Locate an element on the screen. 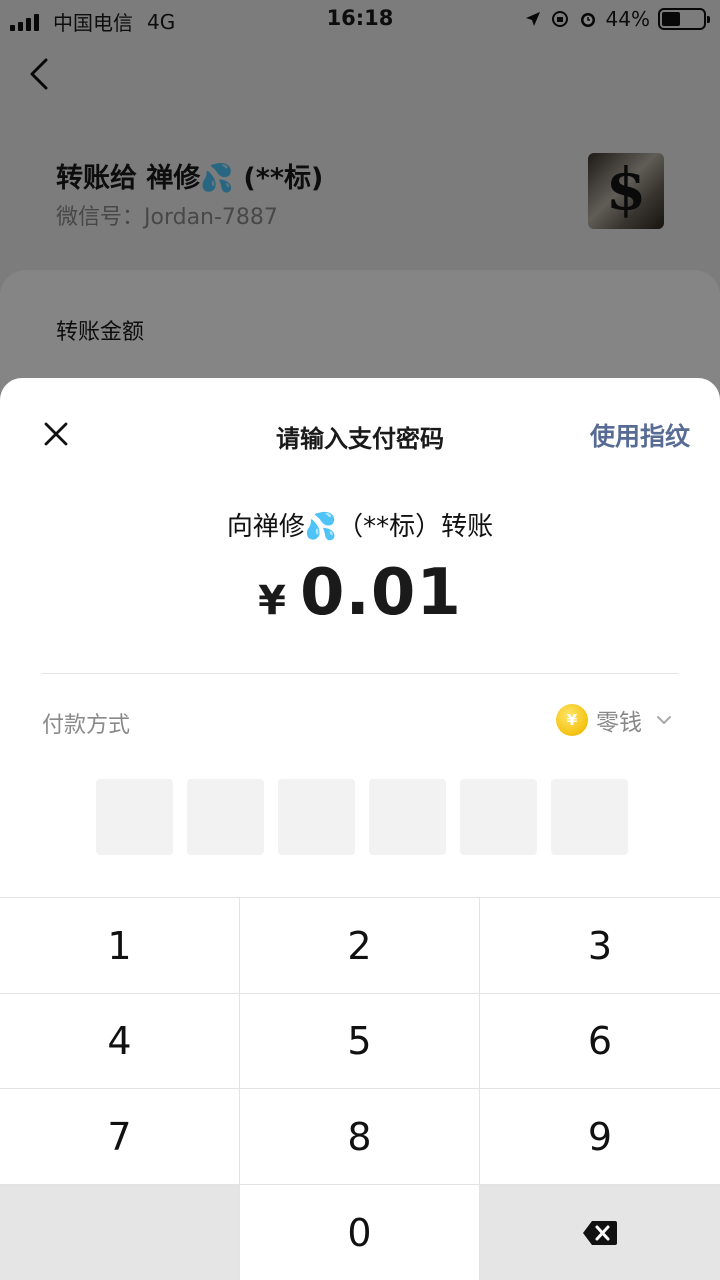 This screenshot has height=1280, width=720. keypad-key-0: 0 is located at coordinates (360, 1232).